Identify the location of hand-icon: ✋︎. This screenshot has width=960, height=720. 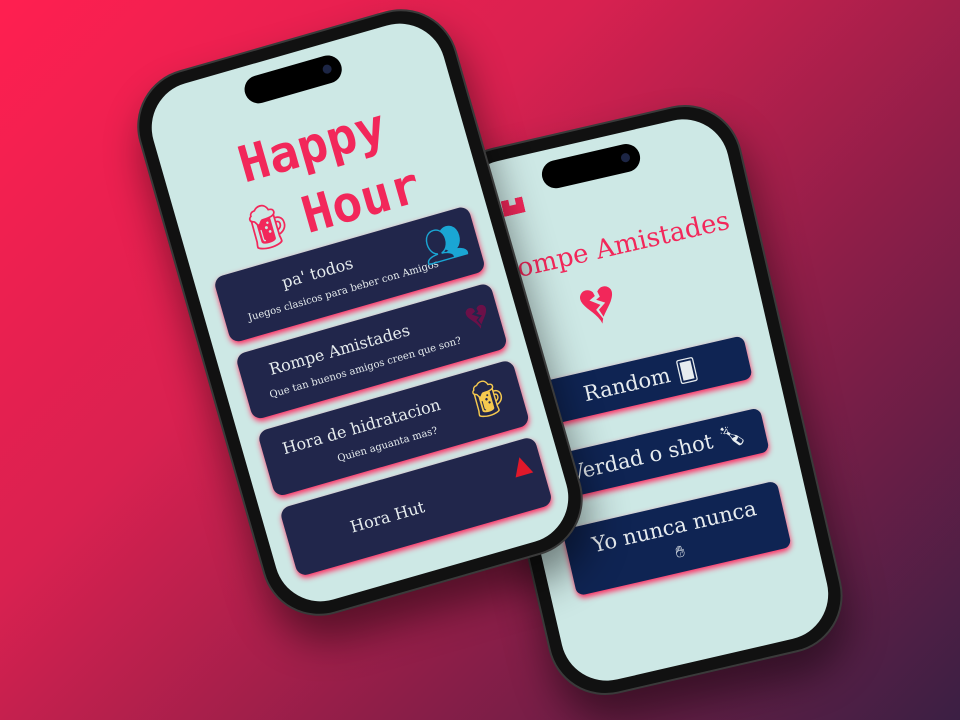
(680, 551).